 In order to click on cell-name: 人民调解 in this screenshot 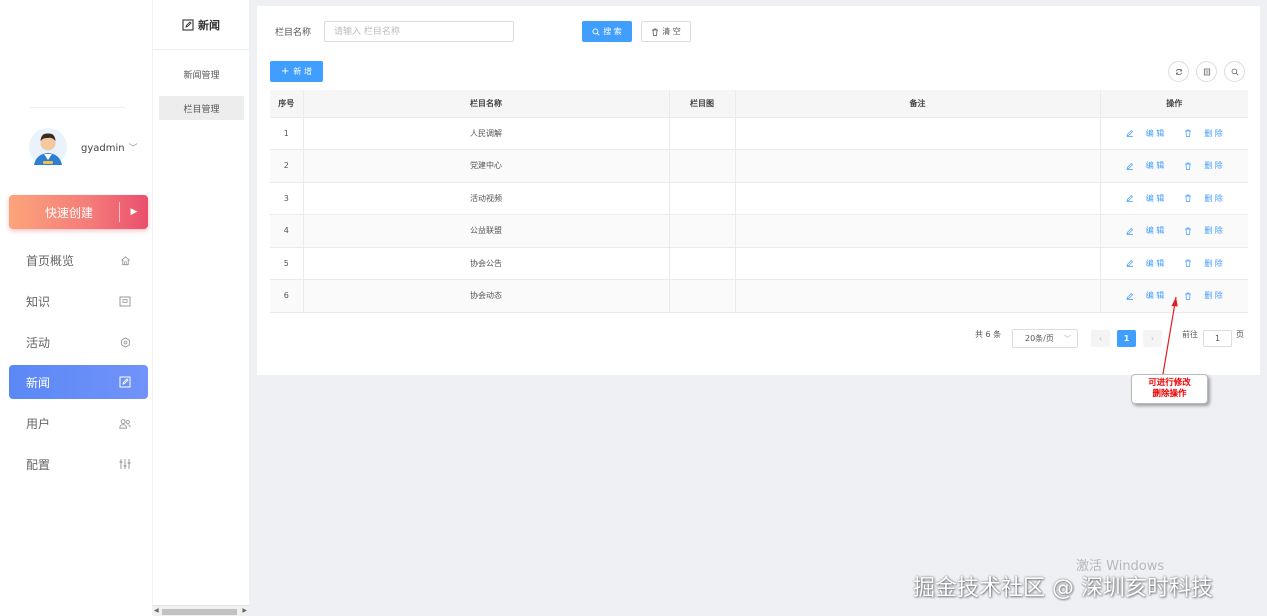, I will do `click(486, 133)`.